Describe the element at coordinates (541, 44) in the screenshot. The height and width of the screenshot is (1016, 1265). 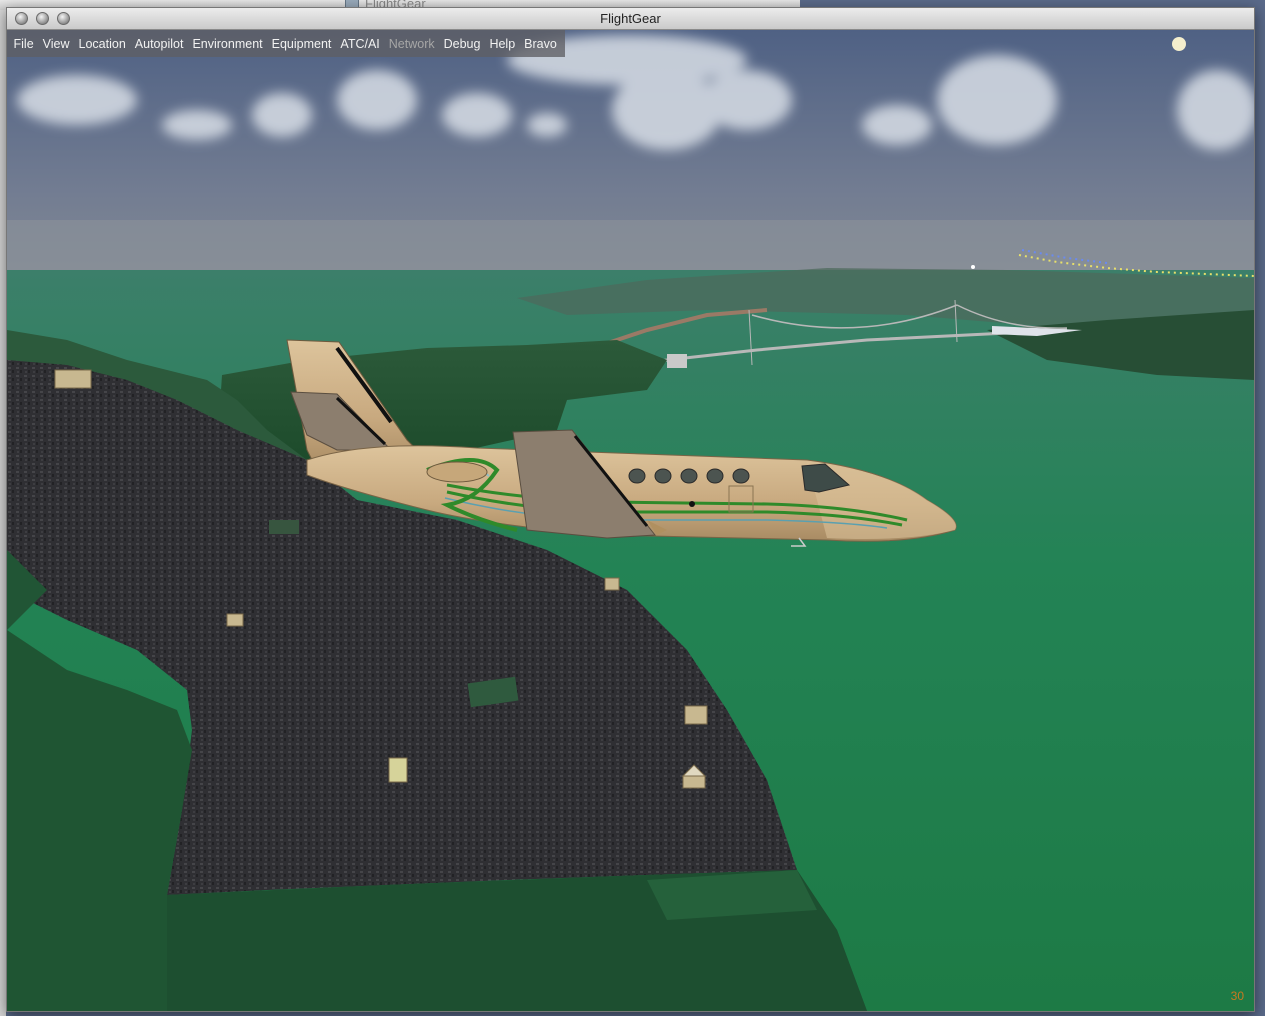
I see `menu-bravo: Bravo` at that location.